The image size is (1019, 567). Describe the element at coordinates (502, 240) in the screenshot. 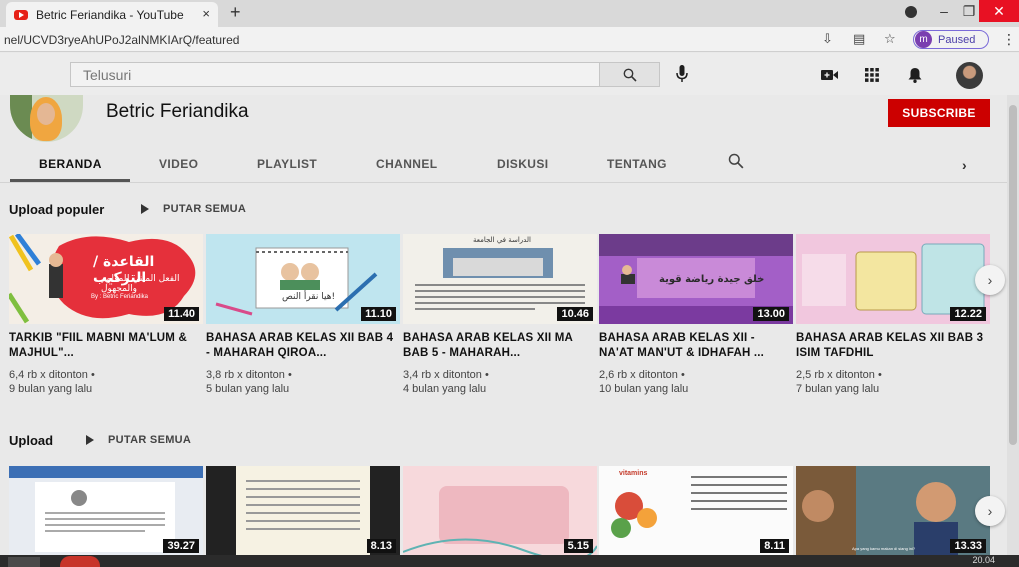

I see `thumbnail-arabic-title: الدراسة في الجامعة` at that location.